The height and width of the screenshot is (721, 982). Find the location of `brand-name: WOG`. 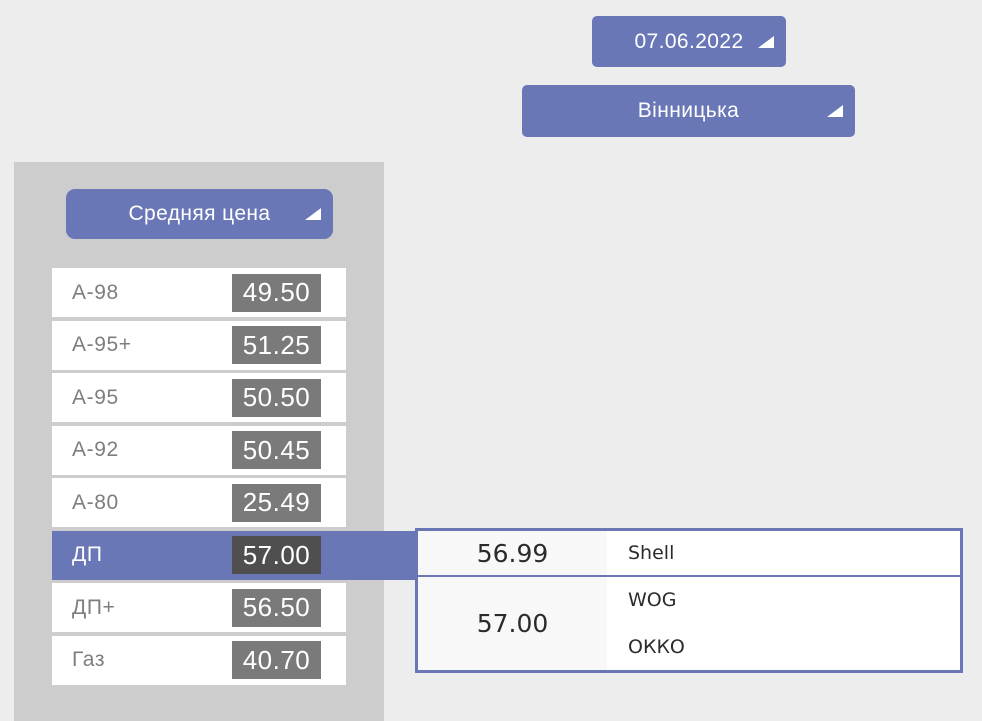

brand-name: WOG is located at coordinates (652, 600).